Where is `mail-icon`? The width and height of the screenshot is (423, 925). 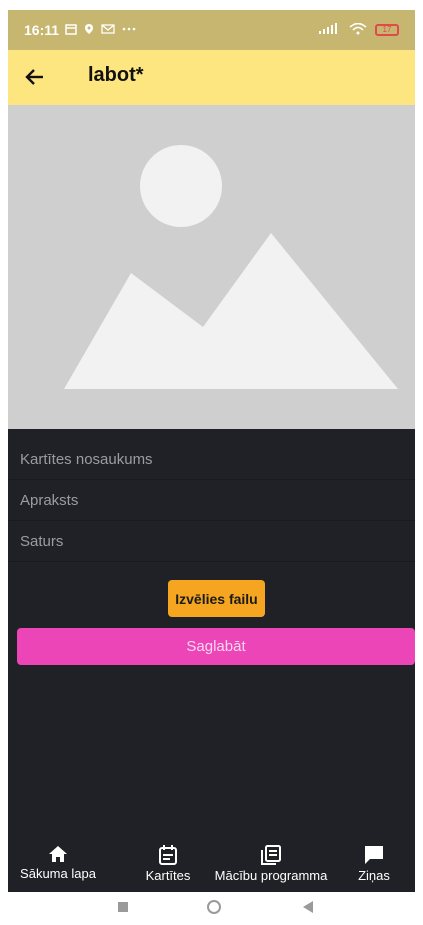 mail-icon is located at coordinates (108, 30).